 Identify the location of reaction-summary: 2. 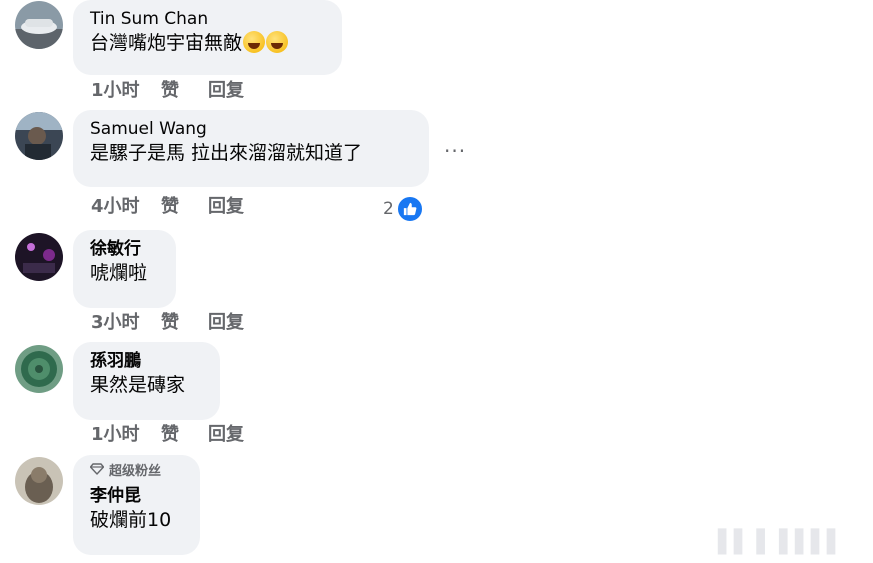
(403, 209).